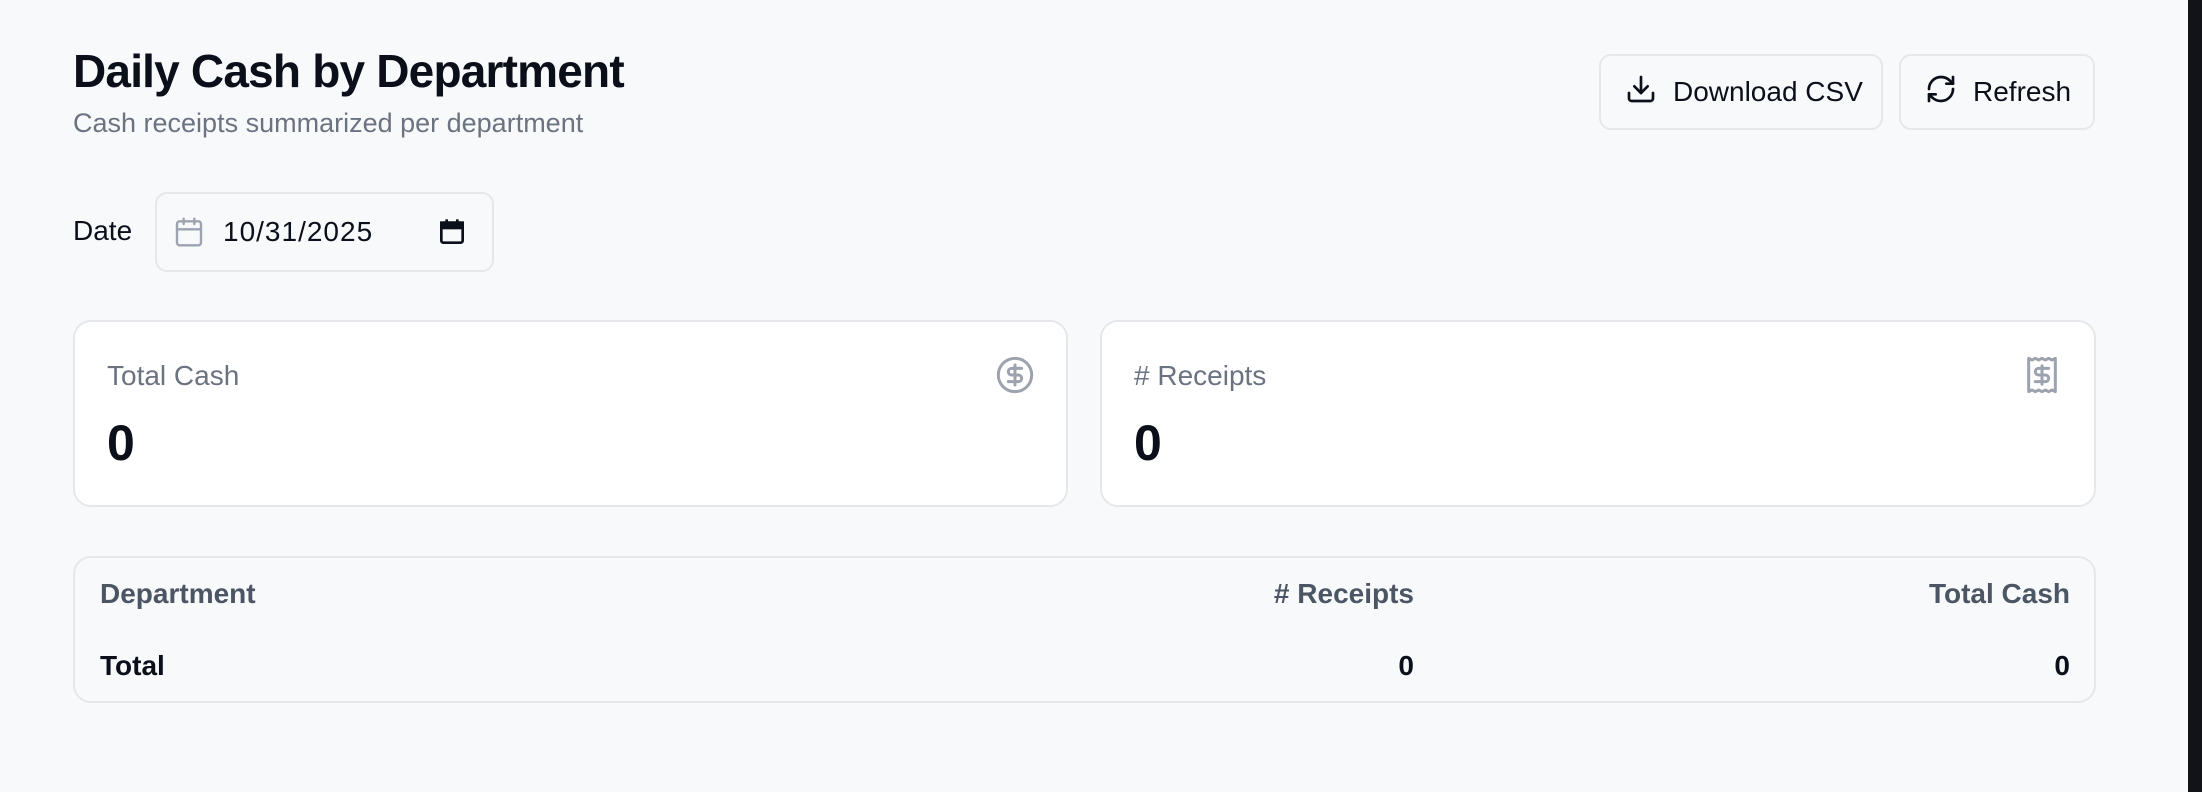 The image size is (2202, 792). I want to click on total-row-label: Total, so click(132, 665).